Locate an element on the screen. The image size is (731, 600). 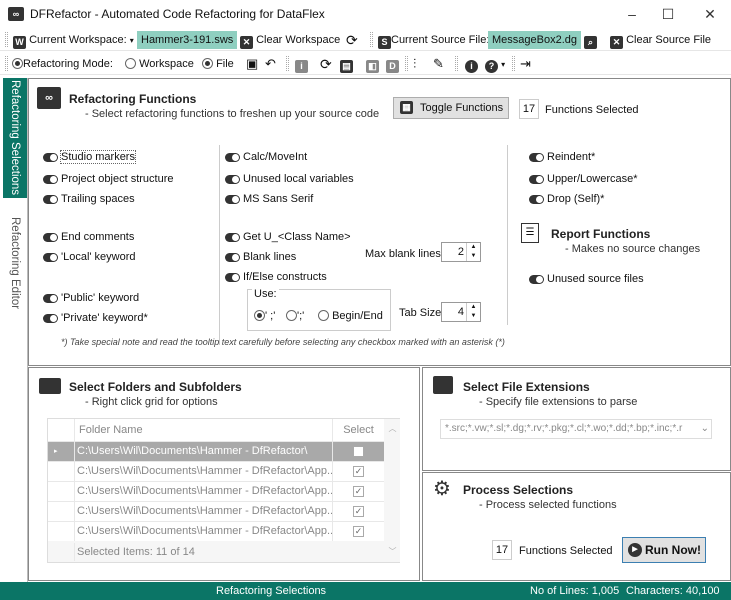
gear-icon: ⚙ is located at coordinates (442, 489).